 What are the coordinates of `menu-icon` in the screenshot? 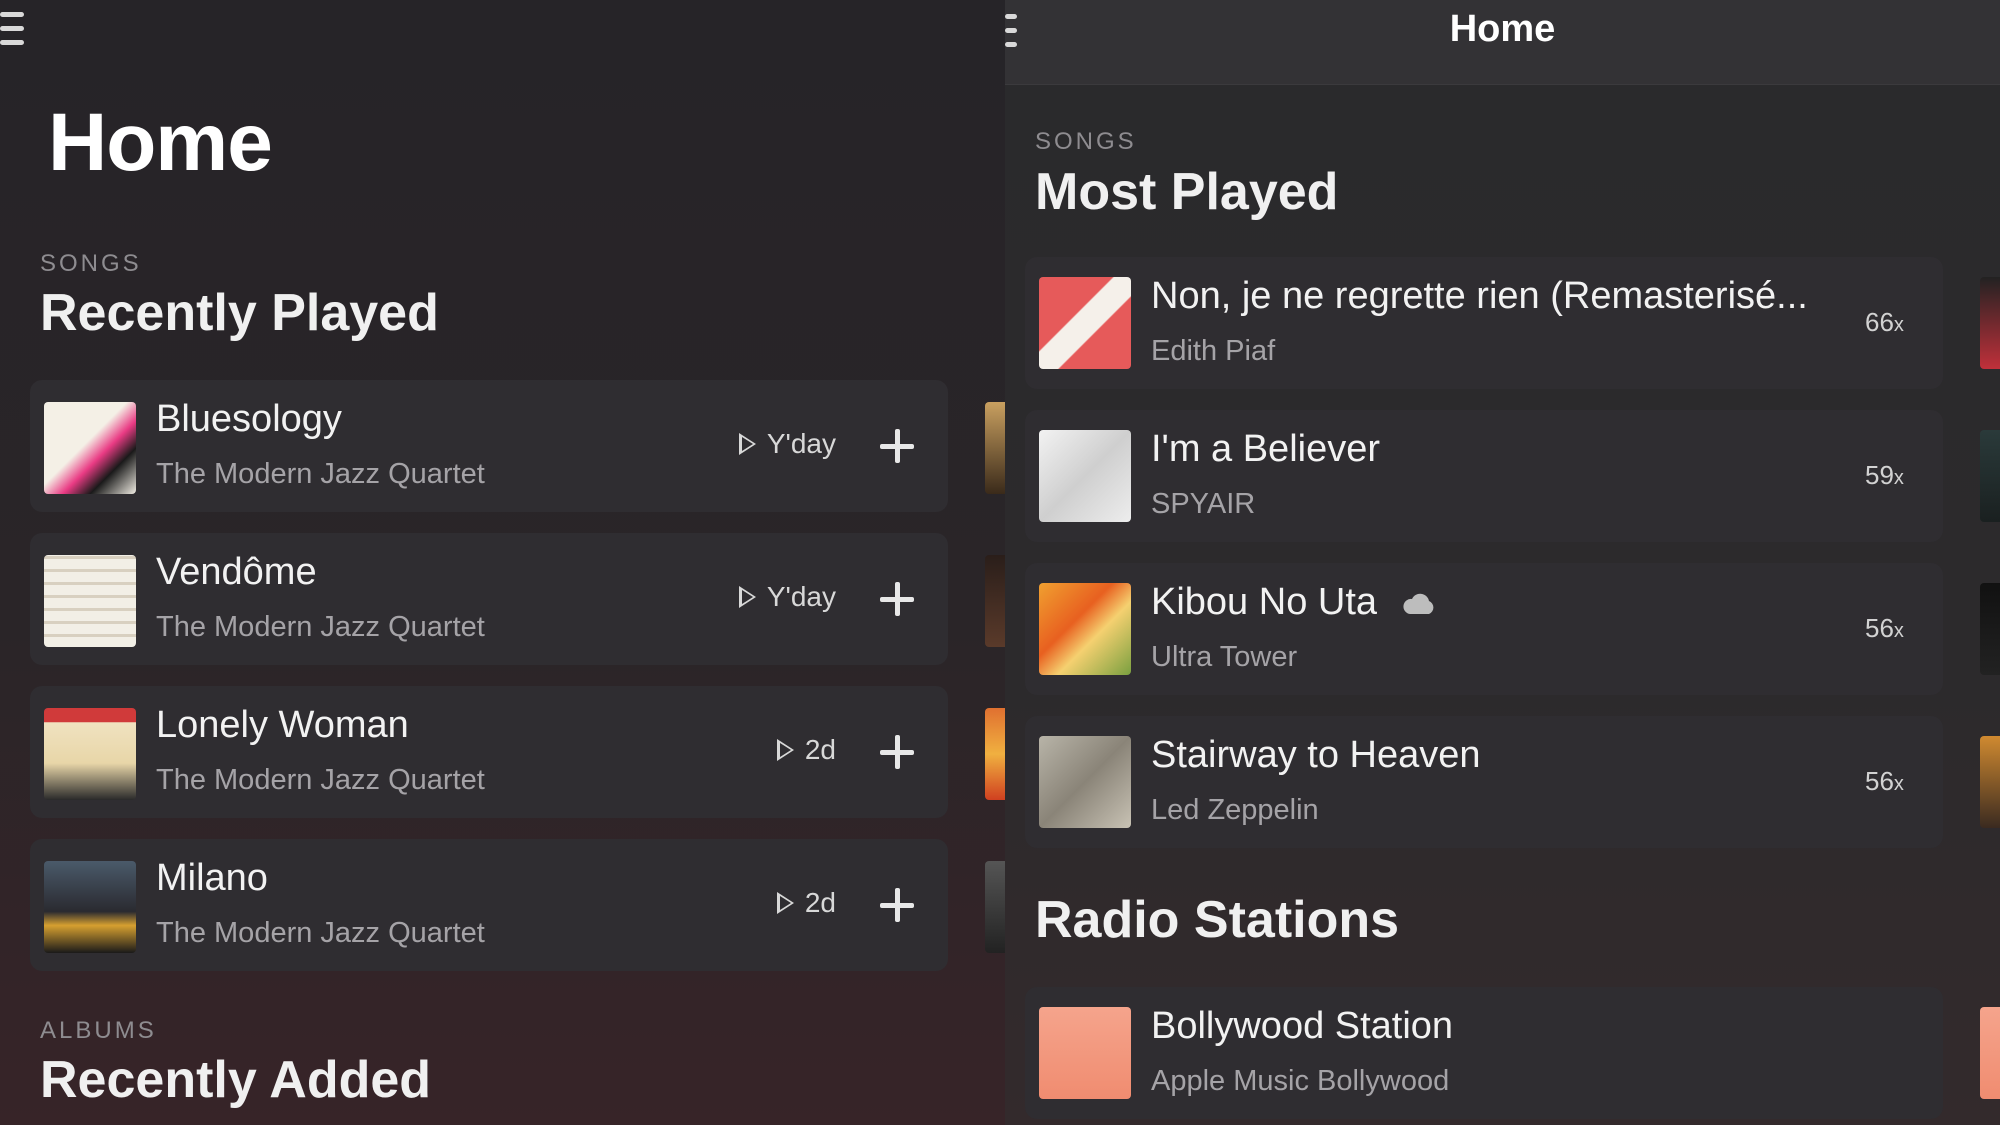 It's located at (12, 28).